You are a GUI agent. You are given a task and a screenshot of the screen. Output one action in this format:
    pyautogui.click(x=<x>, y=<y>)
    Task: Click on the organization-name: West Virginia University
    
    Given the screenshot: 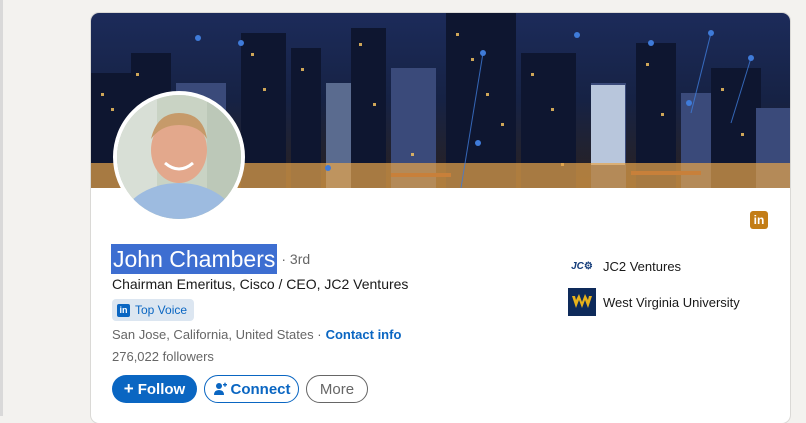 What is the action you would take?
    pyautogui.click(x=671, y=302)
    